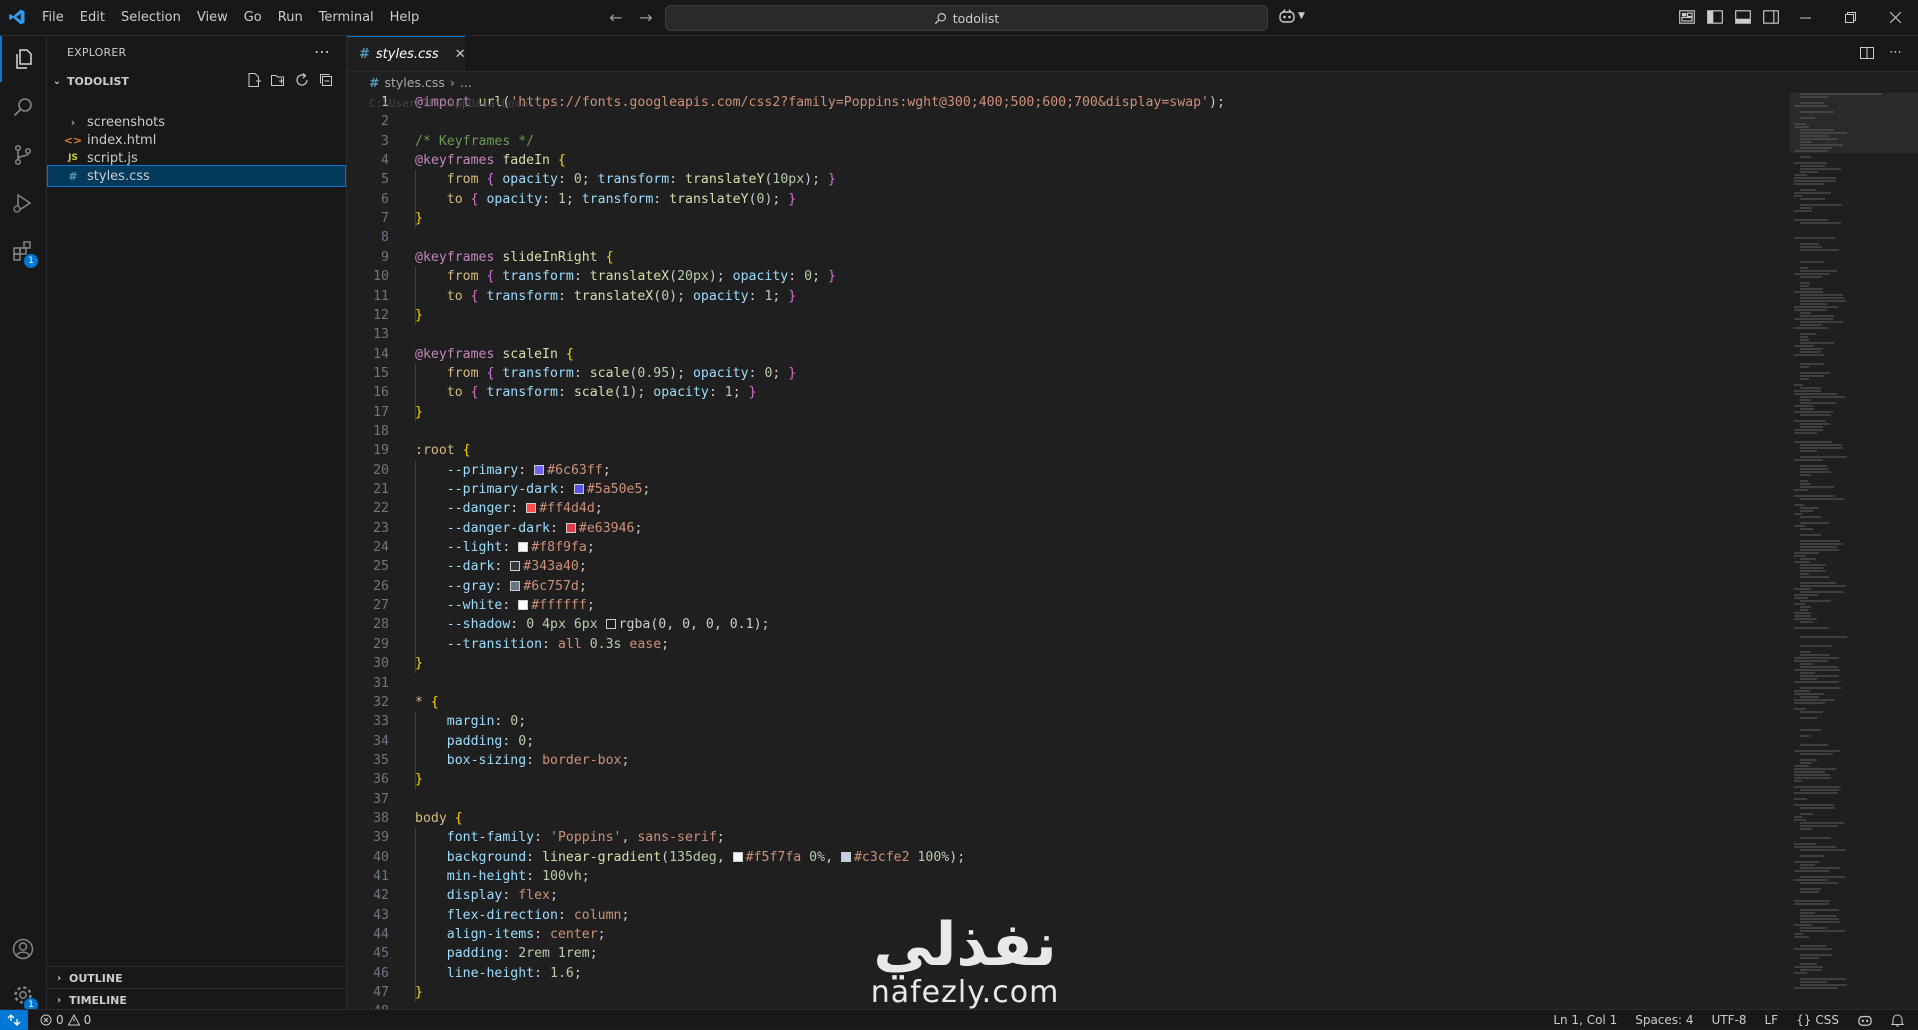  Describe the element at coordinates (326, 80) in the screenshot. I see `collapse-all-icon` at that location.